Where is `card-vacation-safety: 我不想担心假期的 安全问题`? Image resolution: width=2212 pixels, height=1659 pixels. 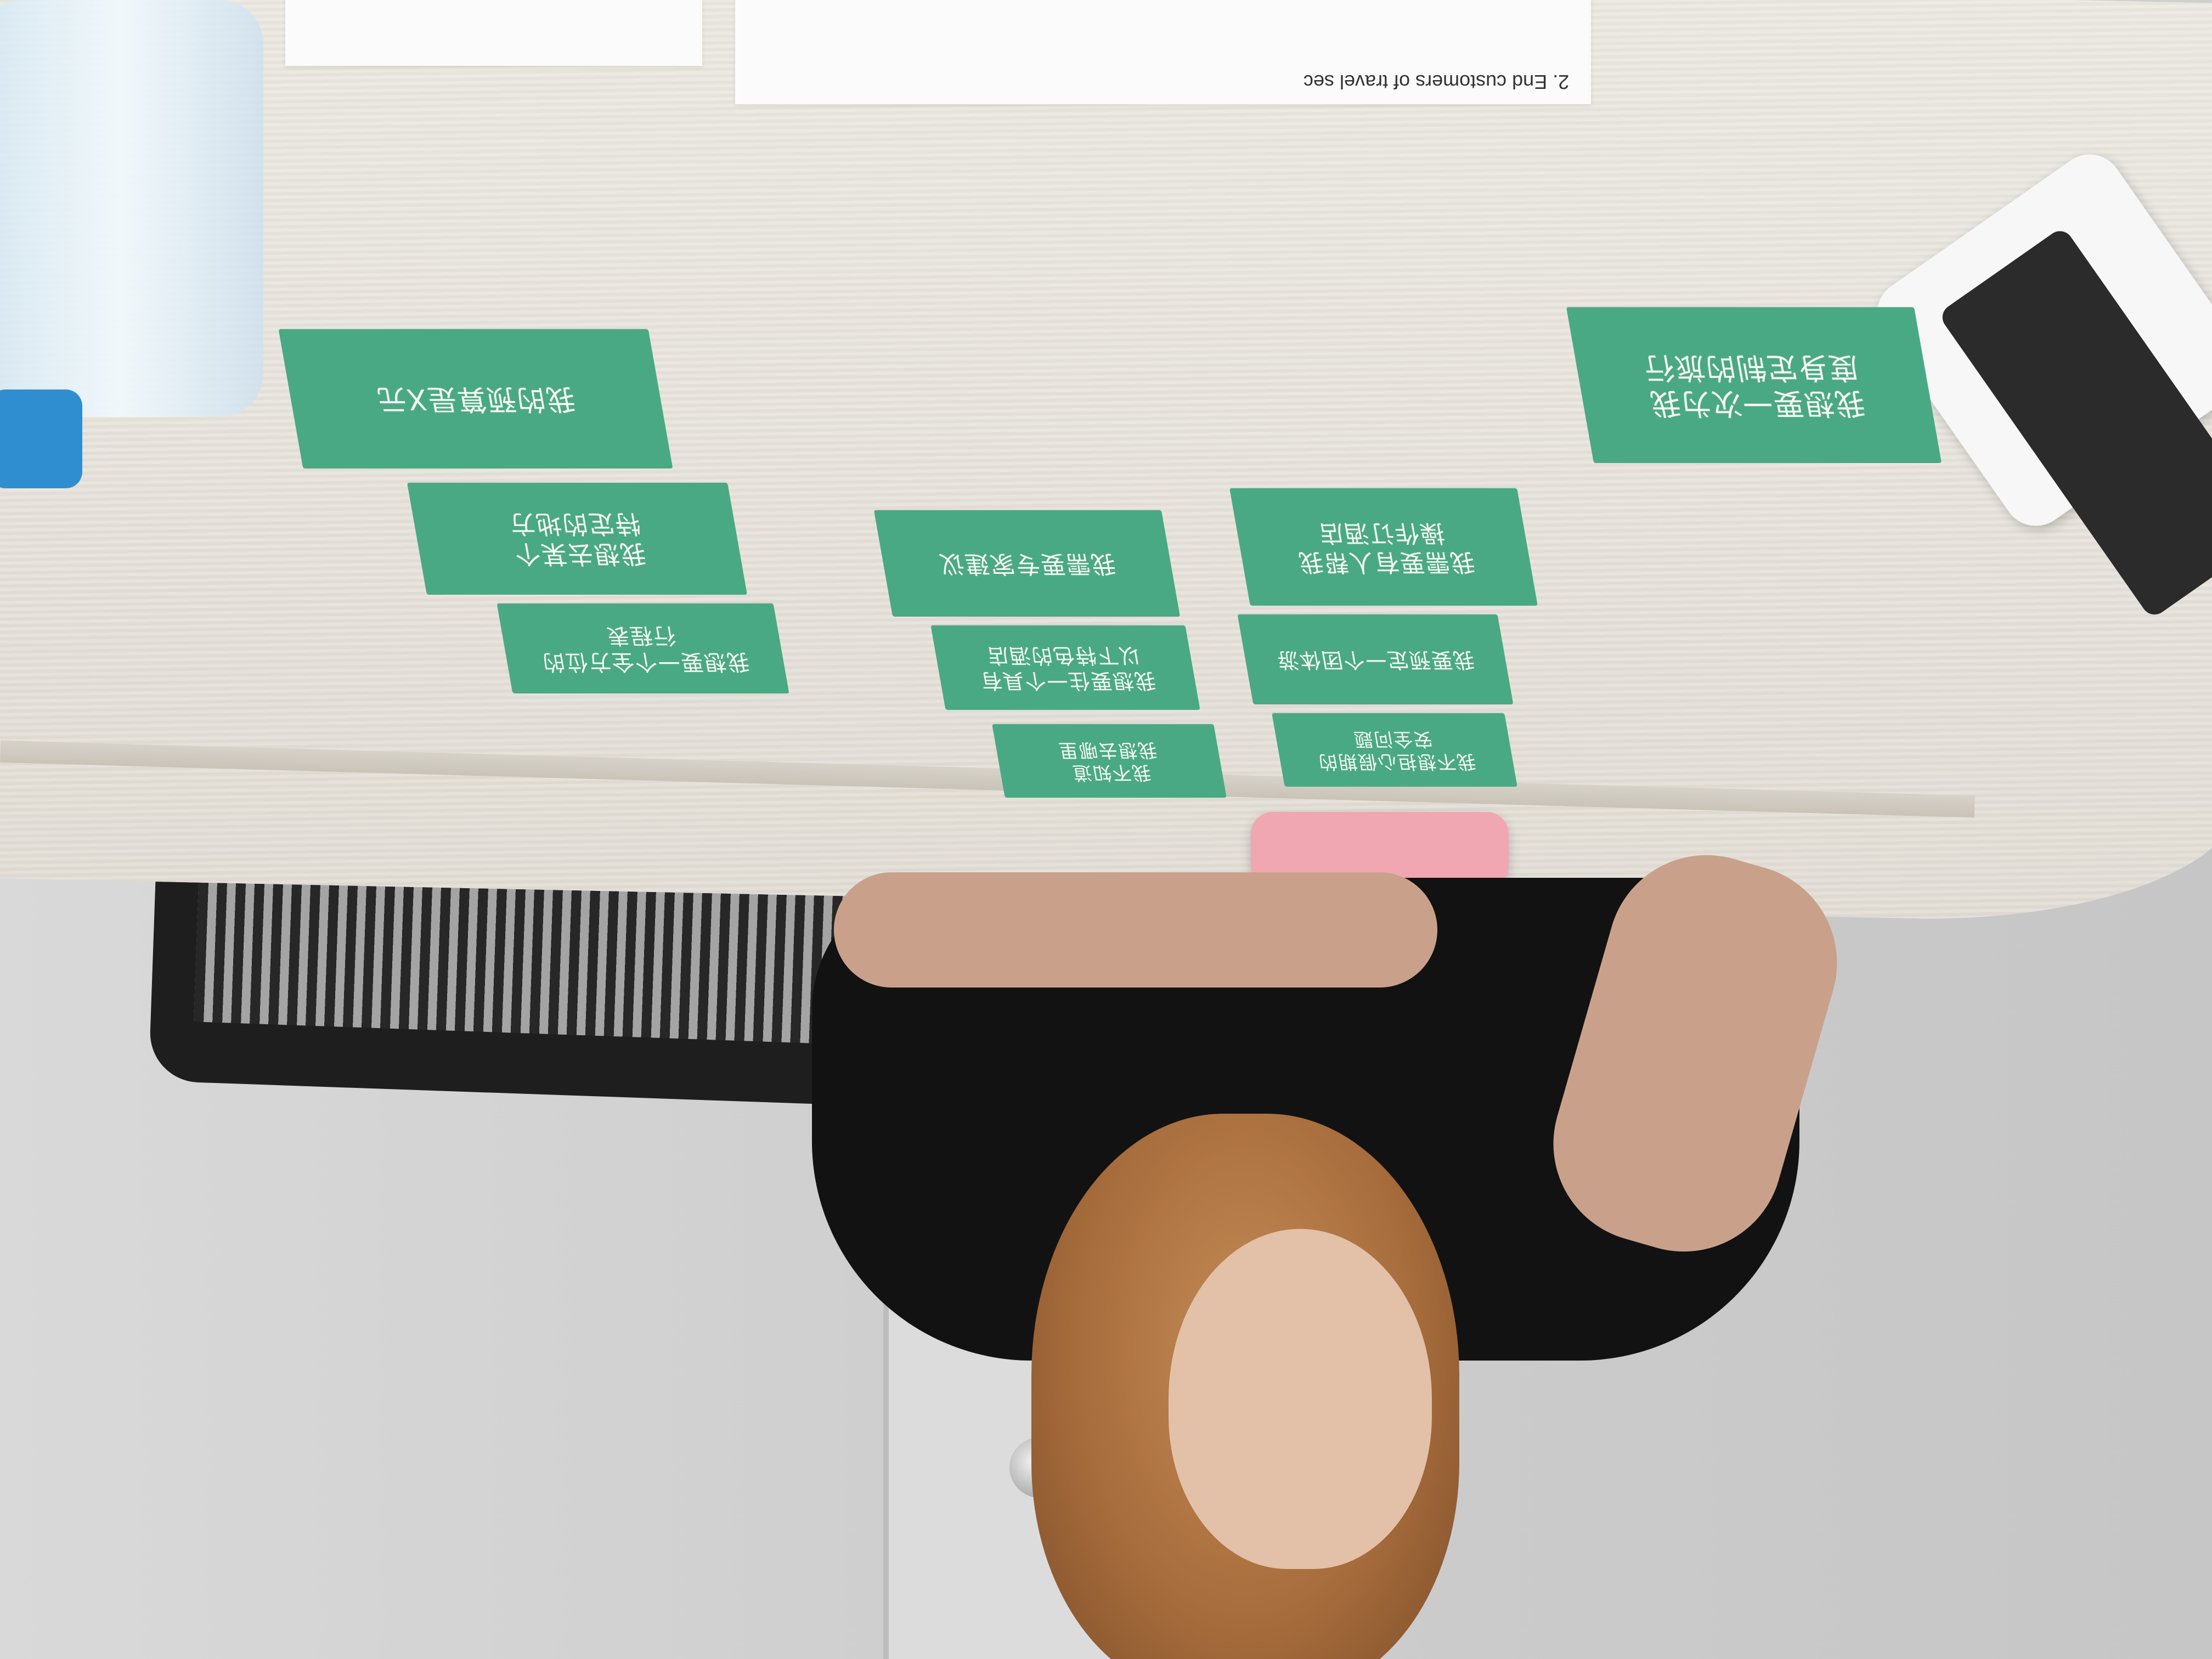 card-vacation-safety: 我不想担心假期的 安全问题 is located at coordinates (1394, 750).